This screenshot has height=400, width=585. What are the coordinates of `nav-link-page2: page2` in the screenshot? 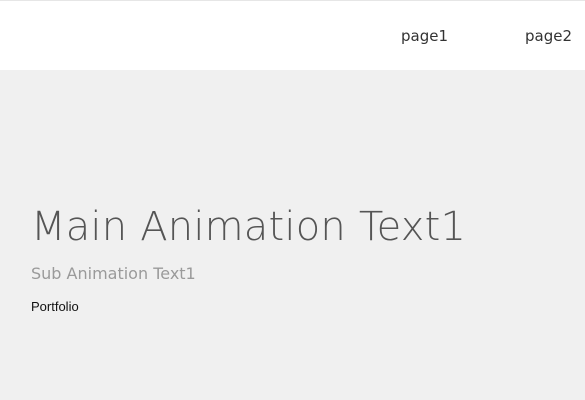 It's located at (548, 36).